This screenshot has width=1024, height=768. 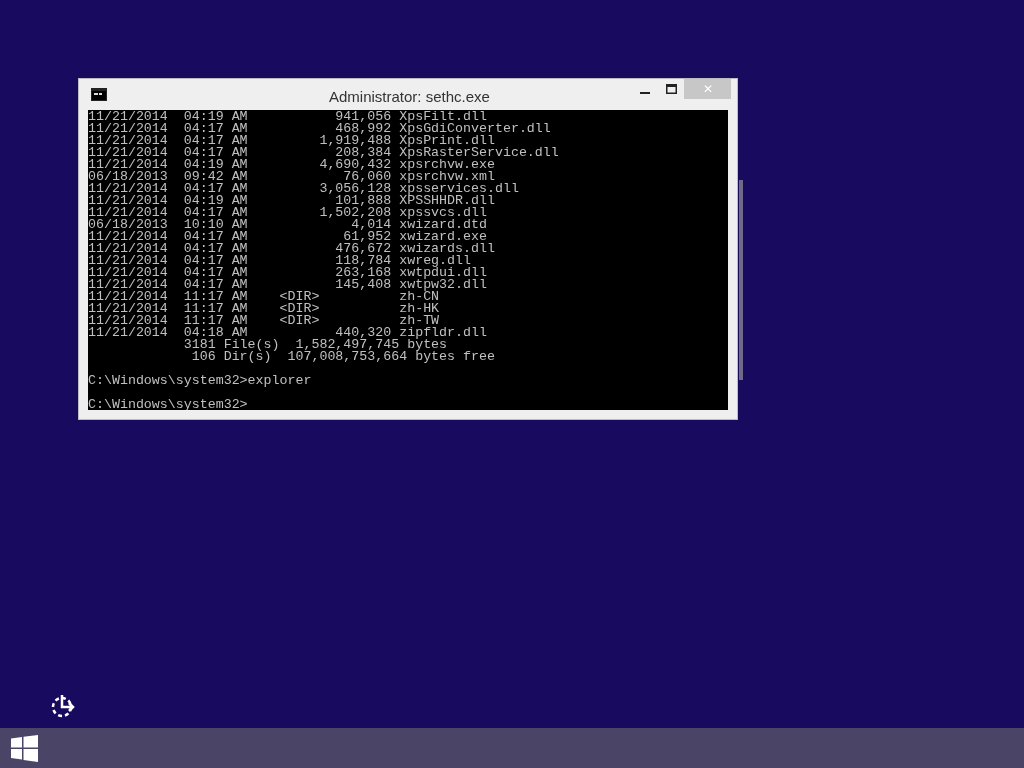 I want to click on console-line: 106 Dir(s) 107,008,753,664 bytes free, so click(x=343, y=357).